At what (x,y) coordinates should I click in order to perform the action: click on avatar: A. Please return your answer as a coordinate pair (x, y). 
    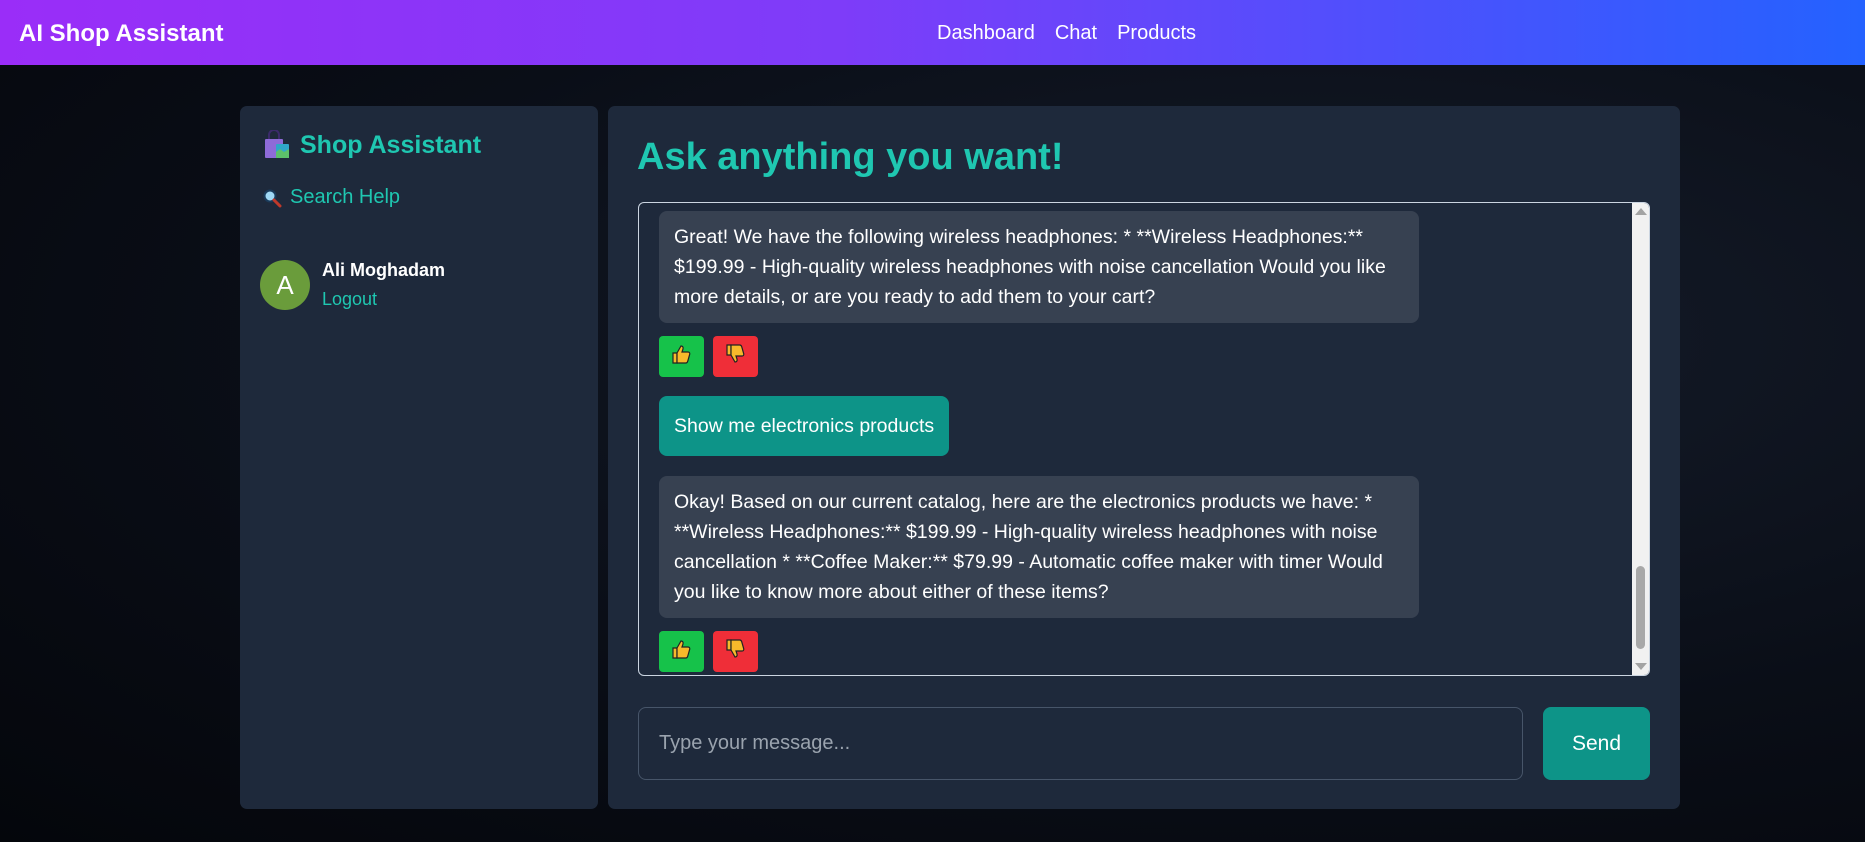
    Looking at the image, I should click on (285, 285).